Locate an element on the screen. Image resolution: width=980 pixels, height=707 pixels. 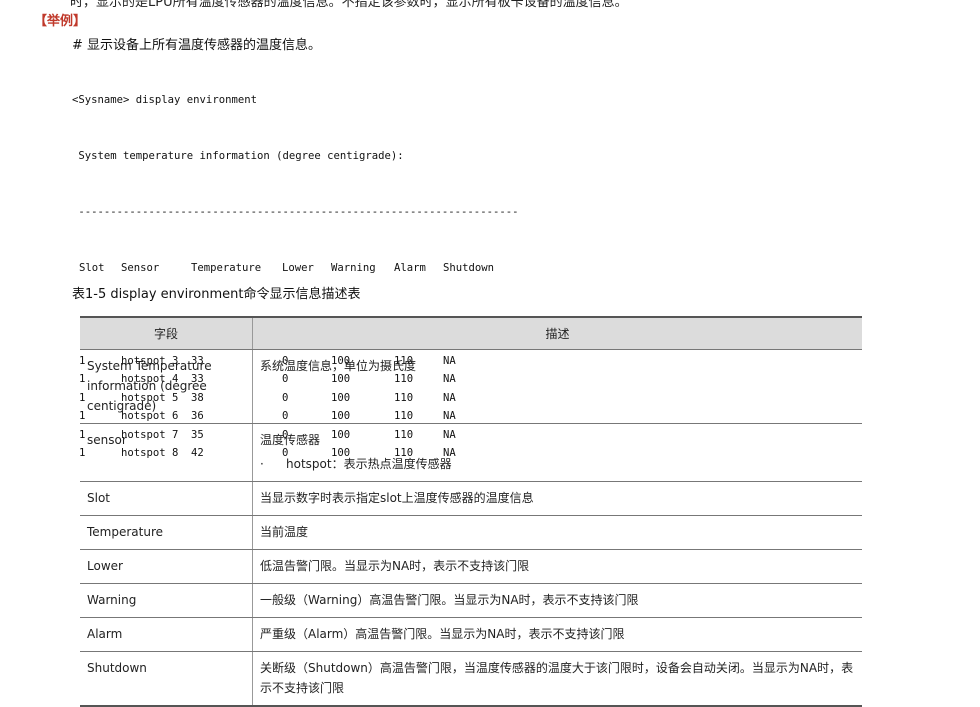
table-row: Slot 当显示数字时表示指定slot上温度传感器的温度信息 is located at coordinates (471, 498).